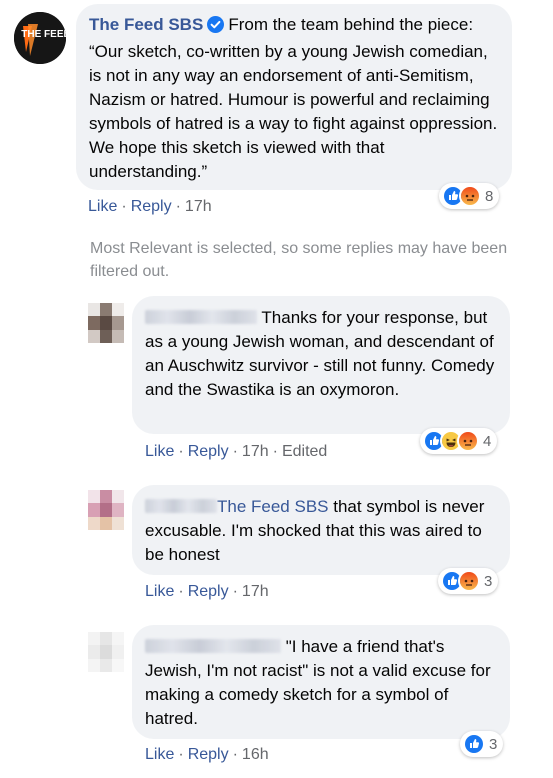 Image resolution: width=553 pixels, height=778 pixels. Describe the element at coordinates (304, 451) in the screenshot. I see `edited-label: Edited` at that location.